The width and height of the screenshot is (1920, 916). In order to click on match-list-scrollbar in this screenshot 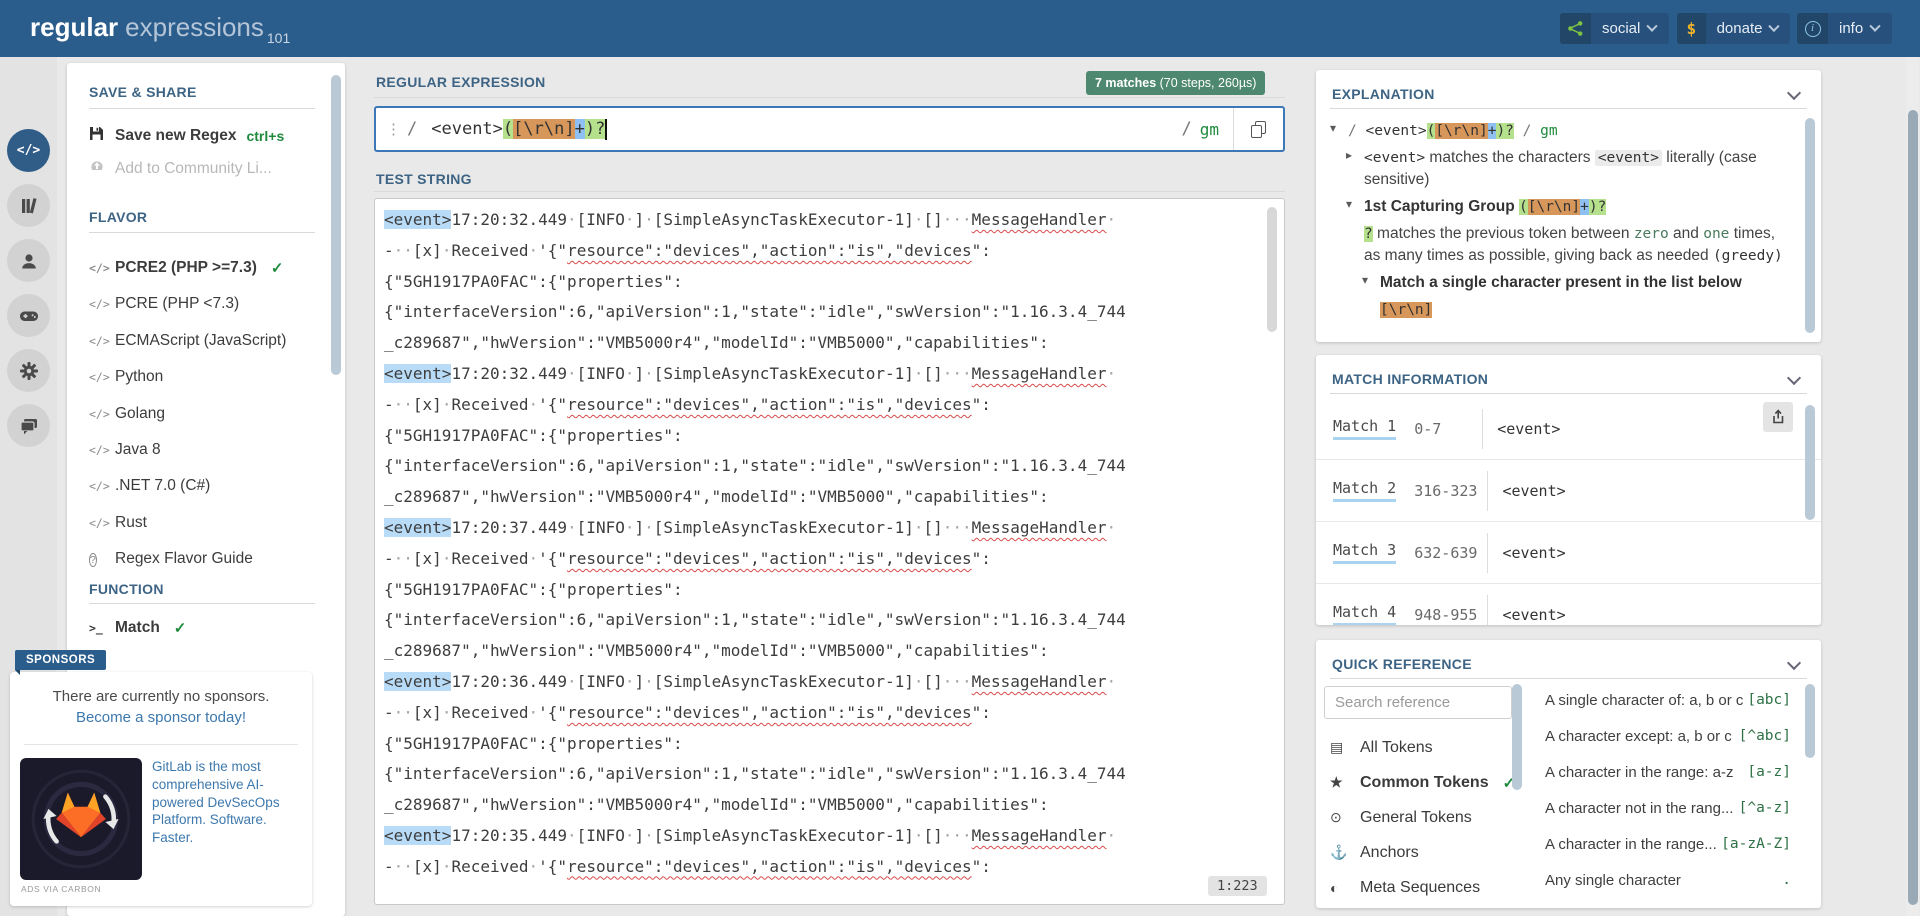, I will do `click(1810, 462)`.